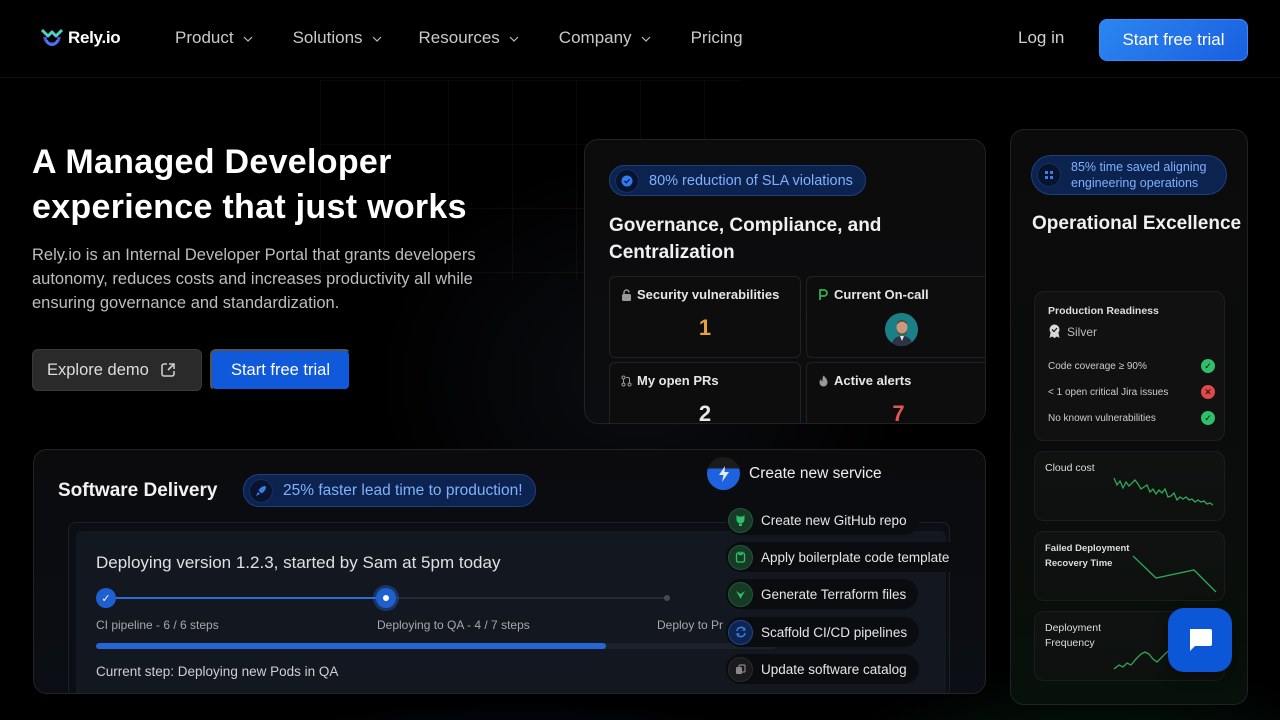 The width and height of the screenshot is (1280, 720). I want to click on login-link: Log in, so click(1041, 38).